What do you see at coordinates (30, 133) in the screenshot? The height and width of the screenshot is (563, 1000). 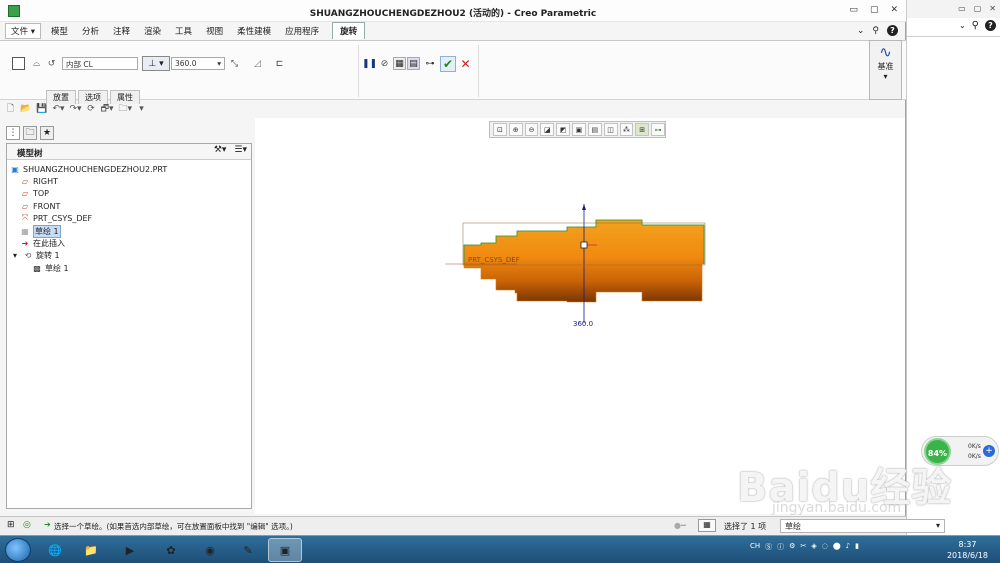 I see `folder-browser-tab-icon: 🗀` at bounding box center [30, 133].